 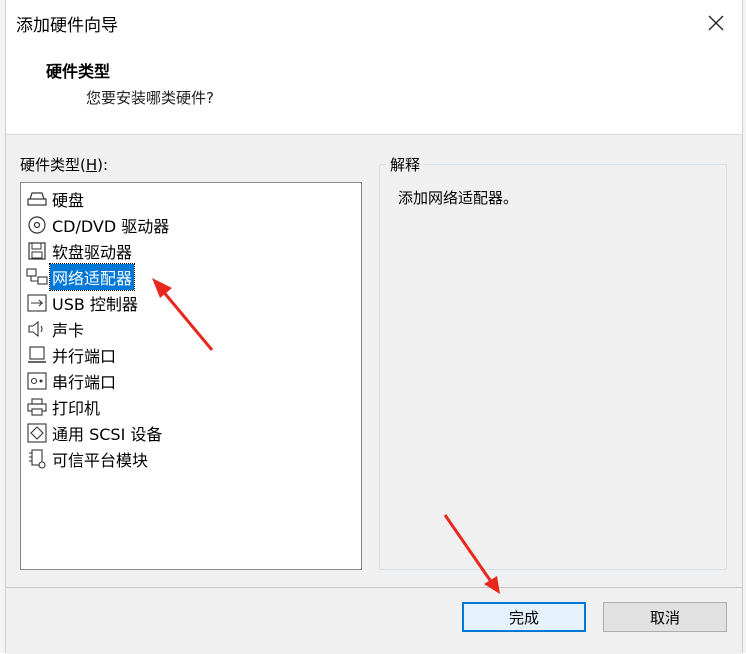 I want to click on list-item-scsi-device: 通用 SCSI 设备, so click(x=95, y=433).